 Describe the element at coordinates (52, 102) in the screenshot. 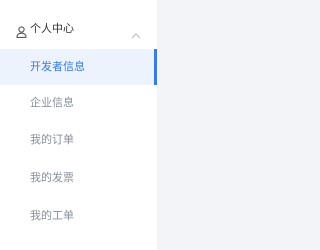

I see `sidebar-item-label: 企业信息` at that location.